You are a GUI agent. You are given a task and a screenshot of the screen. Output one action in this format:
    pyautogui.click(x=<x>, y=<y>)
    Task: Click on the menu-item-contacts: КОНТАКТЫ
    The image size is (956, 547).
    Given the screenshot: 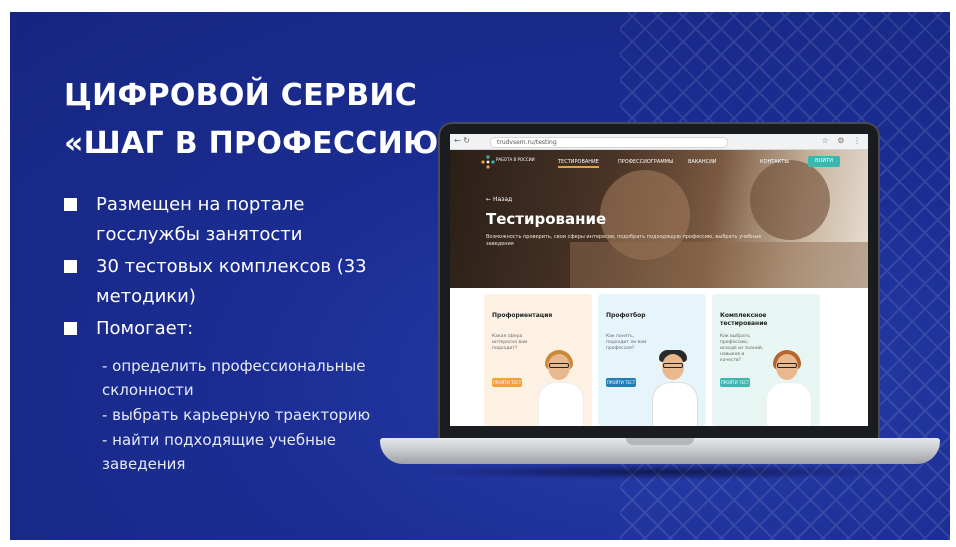 What is the action you would take?
    pyautogui.click(x=774, y=162)
    